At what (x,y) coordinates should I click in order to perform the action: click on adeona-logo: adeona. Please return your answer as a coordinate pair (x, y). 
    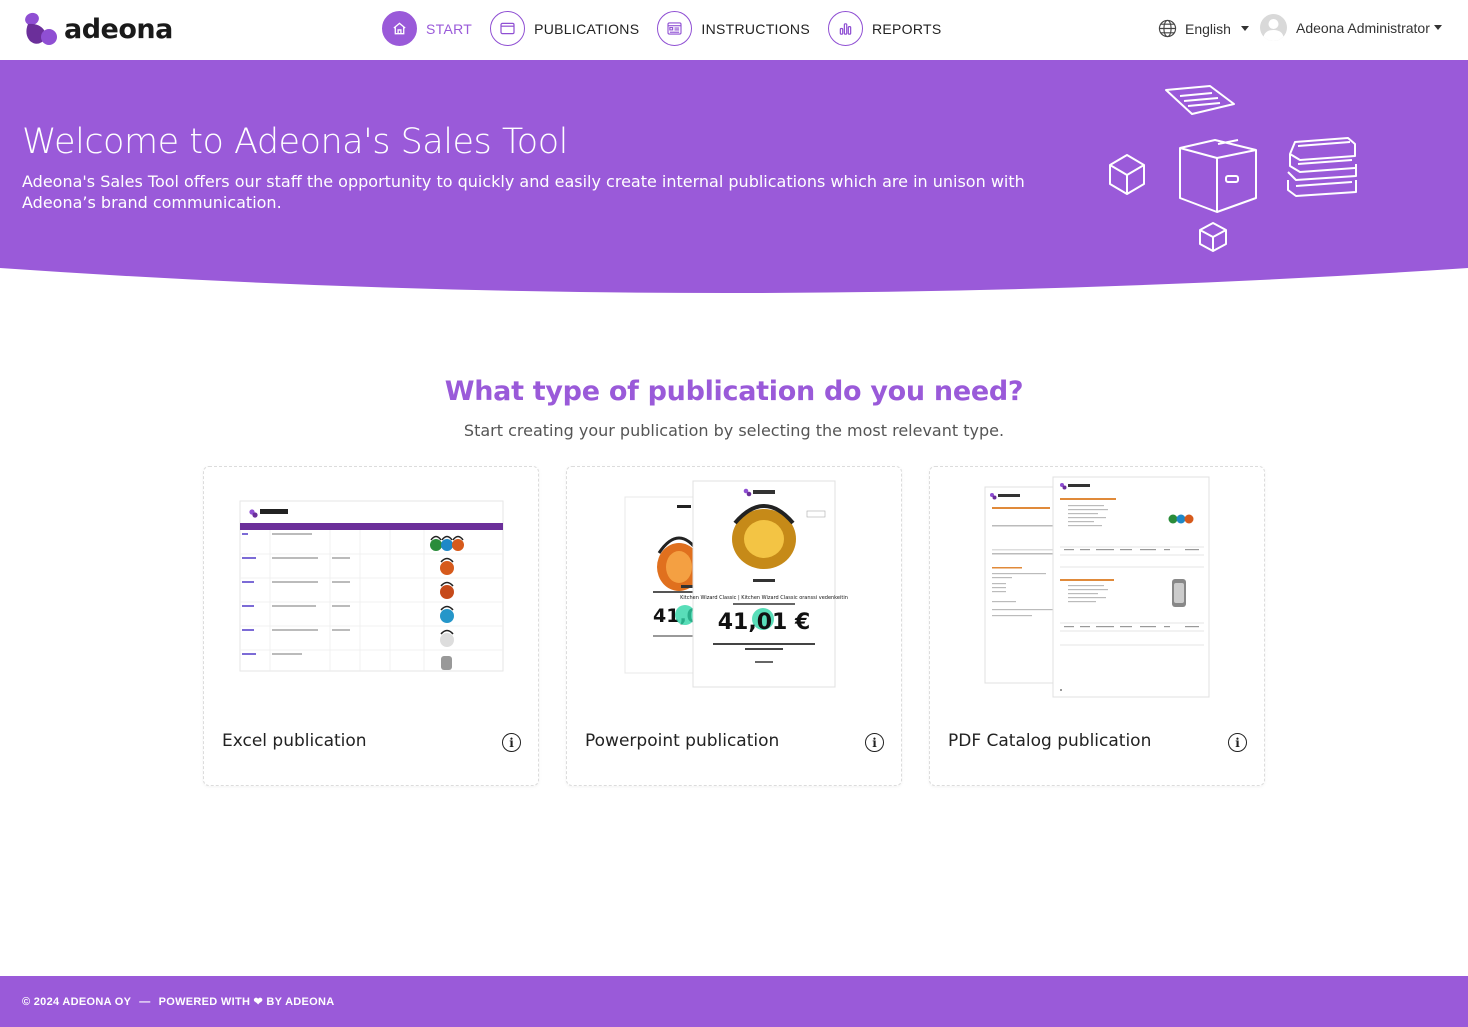
    Looking at the image, I should click on (97, 29).